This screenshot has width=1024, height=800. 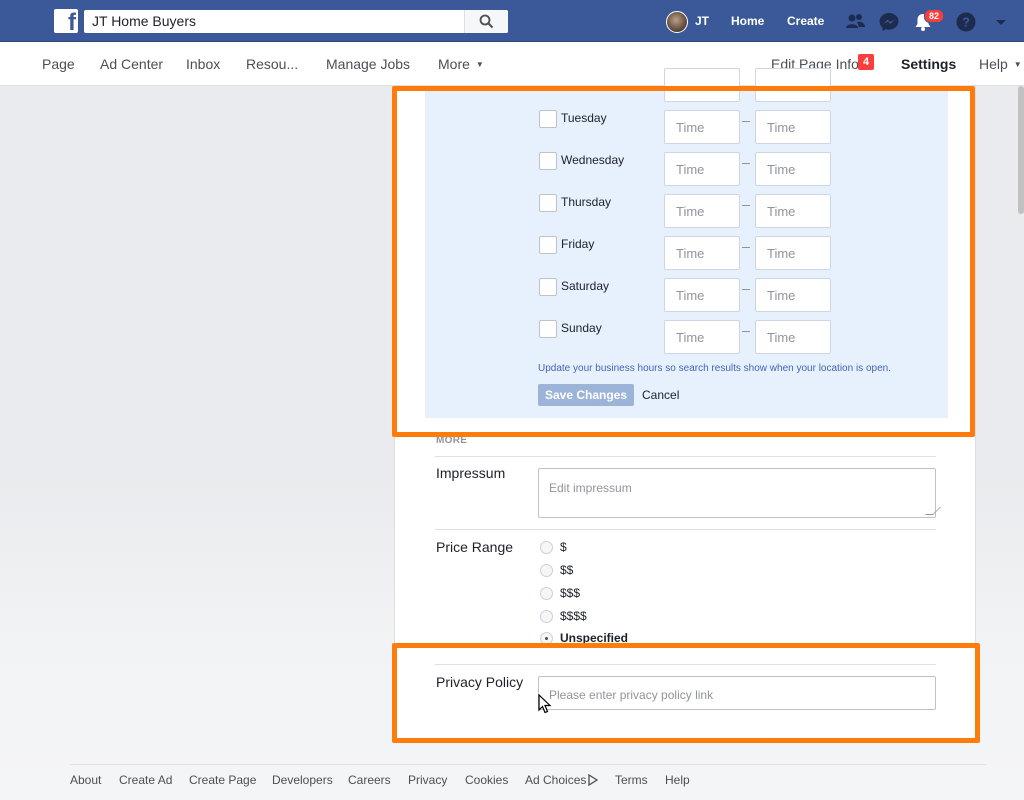 What do you see at coordinates (222, 780) in the screenshot?
I see `footer-link-create-page: Create Page` at bounding box center [222, 780].